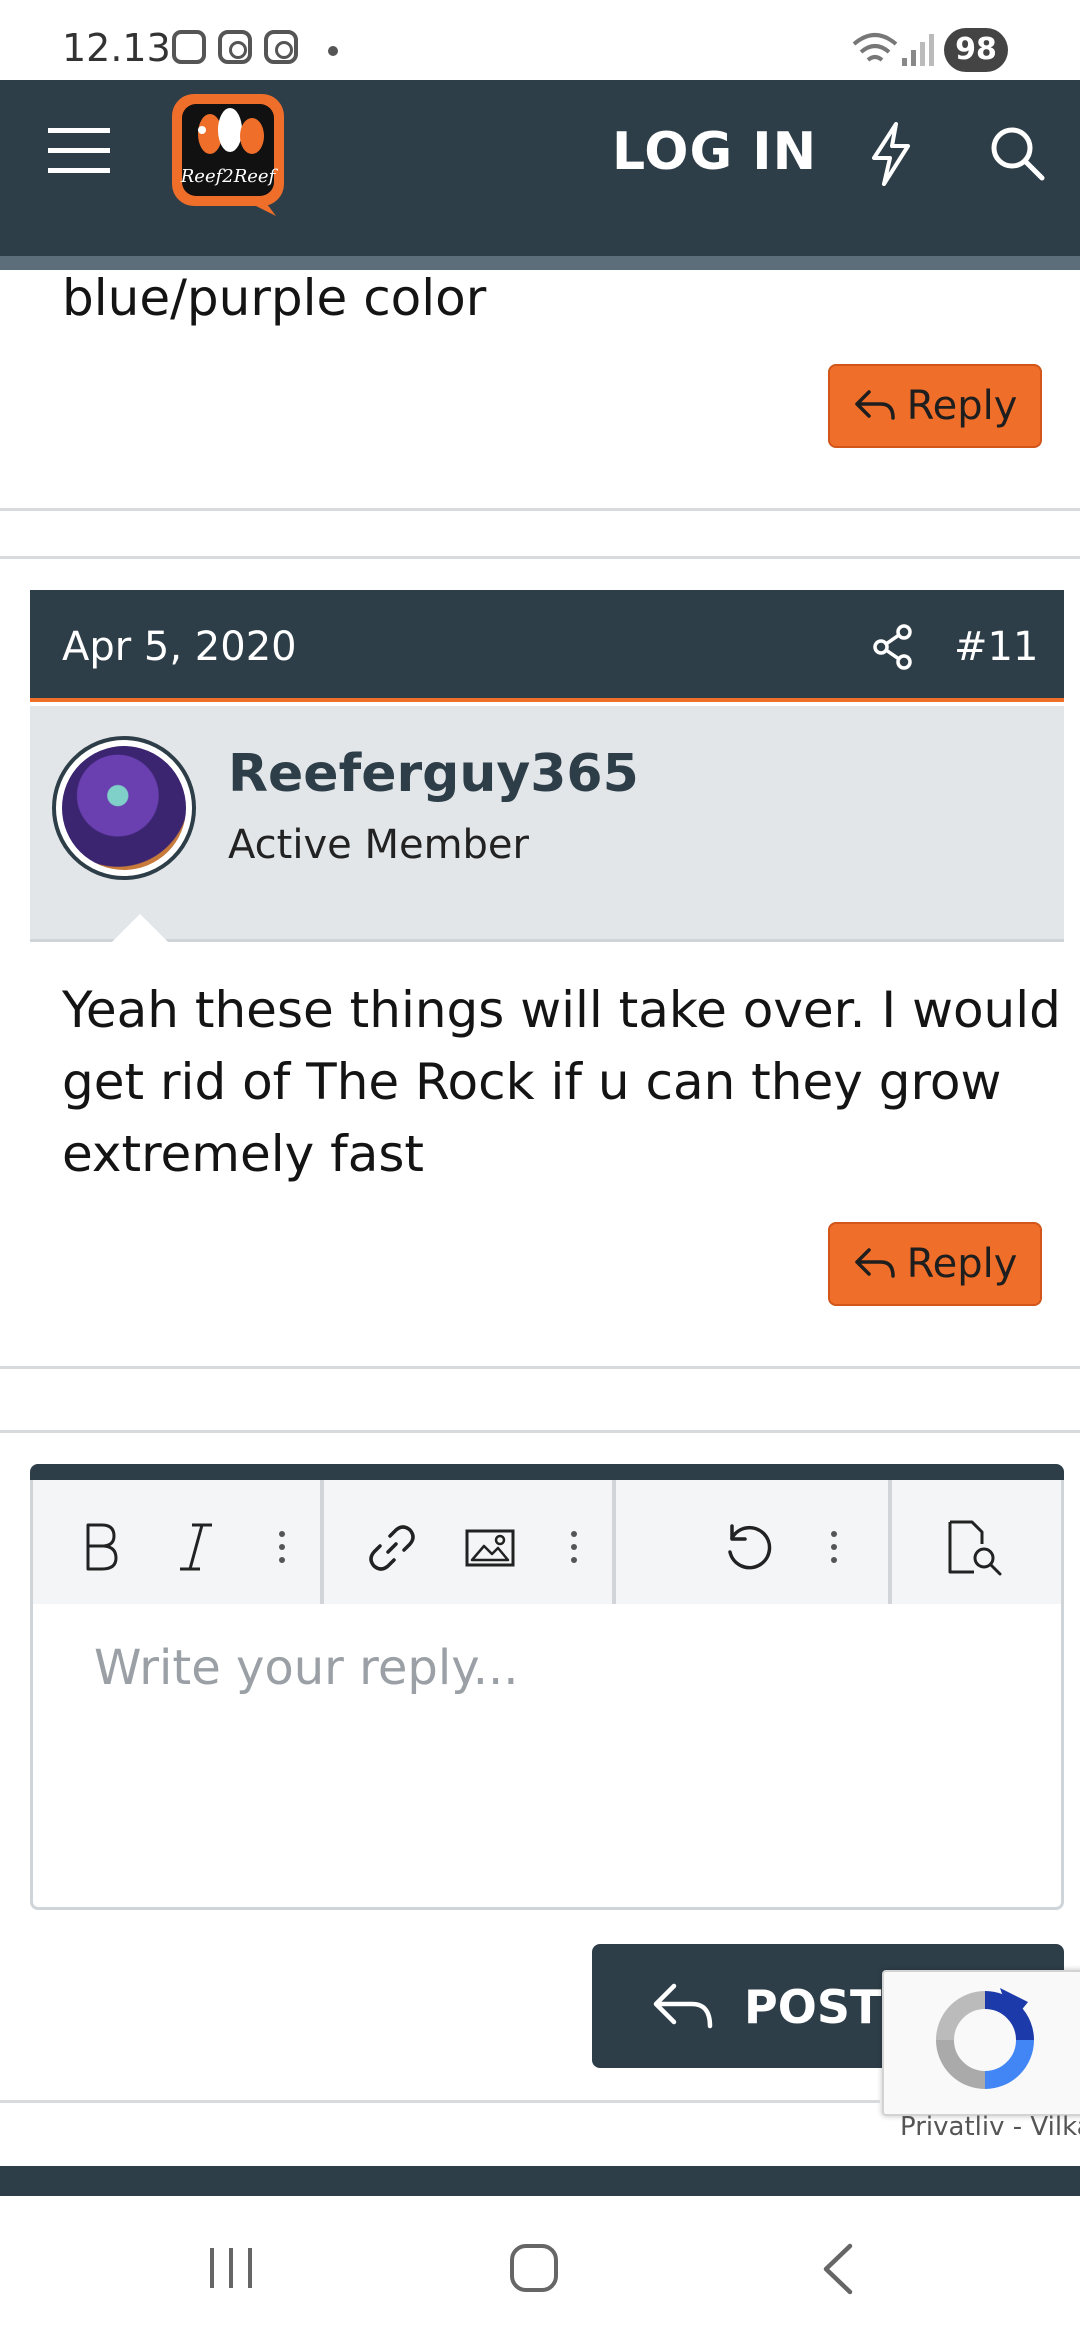  What do you see at coordinates (179, 647) in the screenshot?
I see `post-date: Apr 5, 2020` at bounding box center [179, 647].